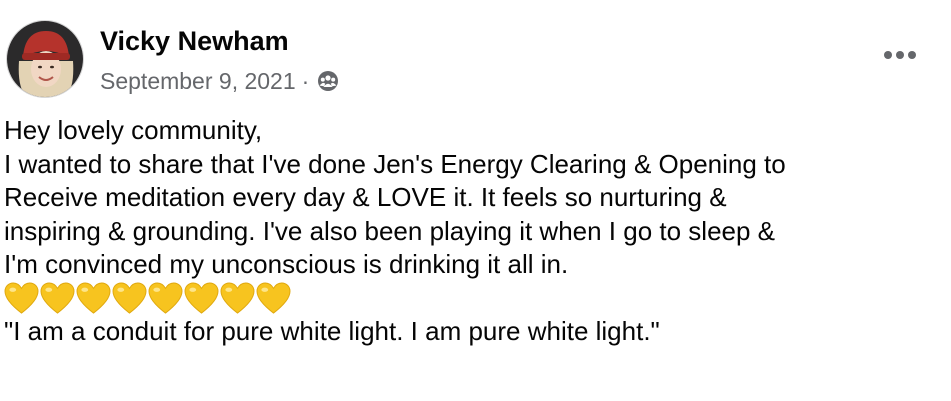  Describe the element at coordinates (474, 299) in the screenshot. I see `heart-emoji-row` at that location.